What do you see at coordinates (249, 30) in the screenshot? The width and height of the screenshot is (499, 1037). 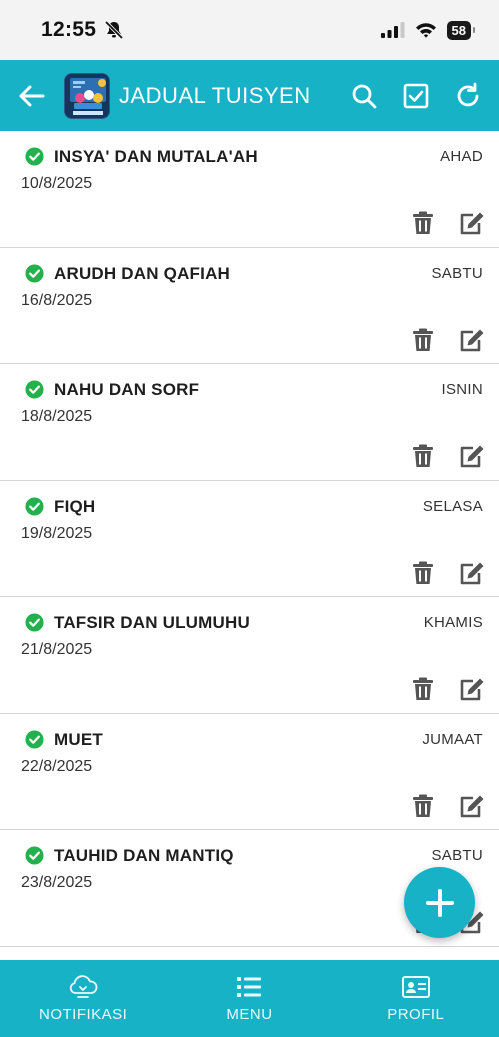 I see `status-bar: 12:55 58` at bounding box center [249, 30].